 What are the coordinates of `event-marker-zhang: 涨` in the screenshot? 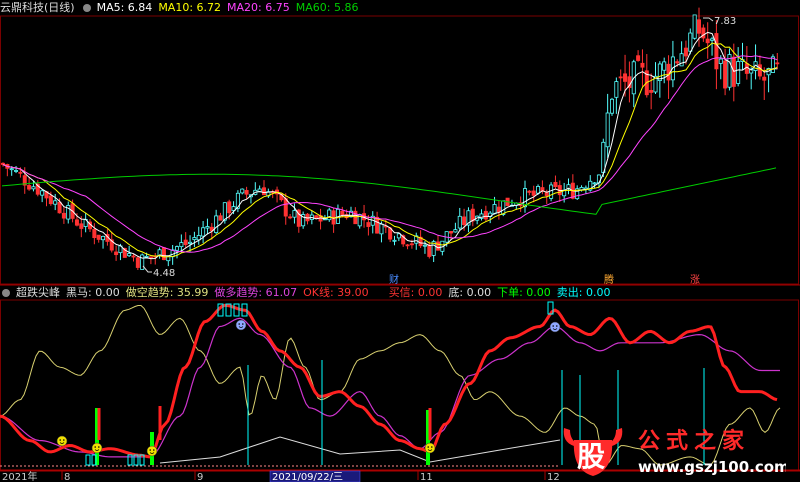 It's located at (695, 280).